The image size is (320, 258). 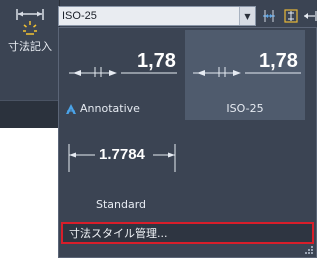 I want to click on annotative-icon, so click(x=71, y=109).